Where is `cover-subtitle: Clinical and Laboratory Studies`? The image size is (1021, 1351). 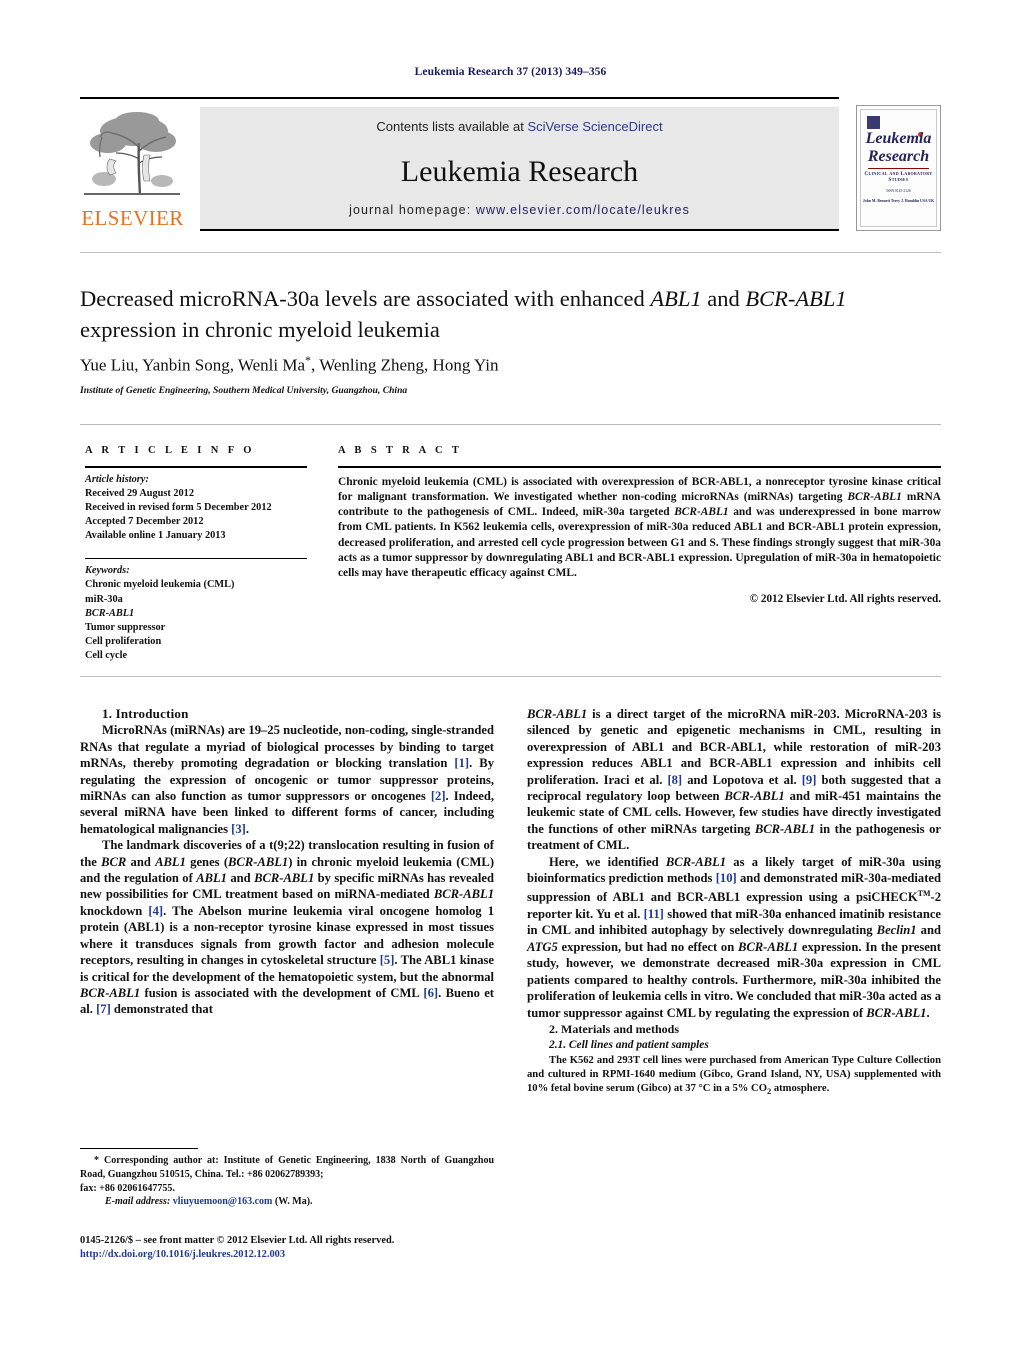
cover-subtitle: Clinical and Laboratory Studies is located at coordinates (898, 177).